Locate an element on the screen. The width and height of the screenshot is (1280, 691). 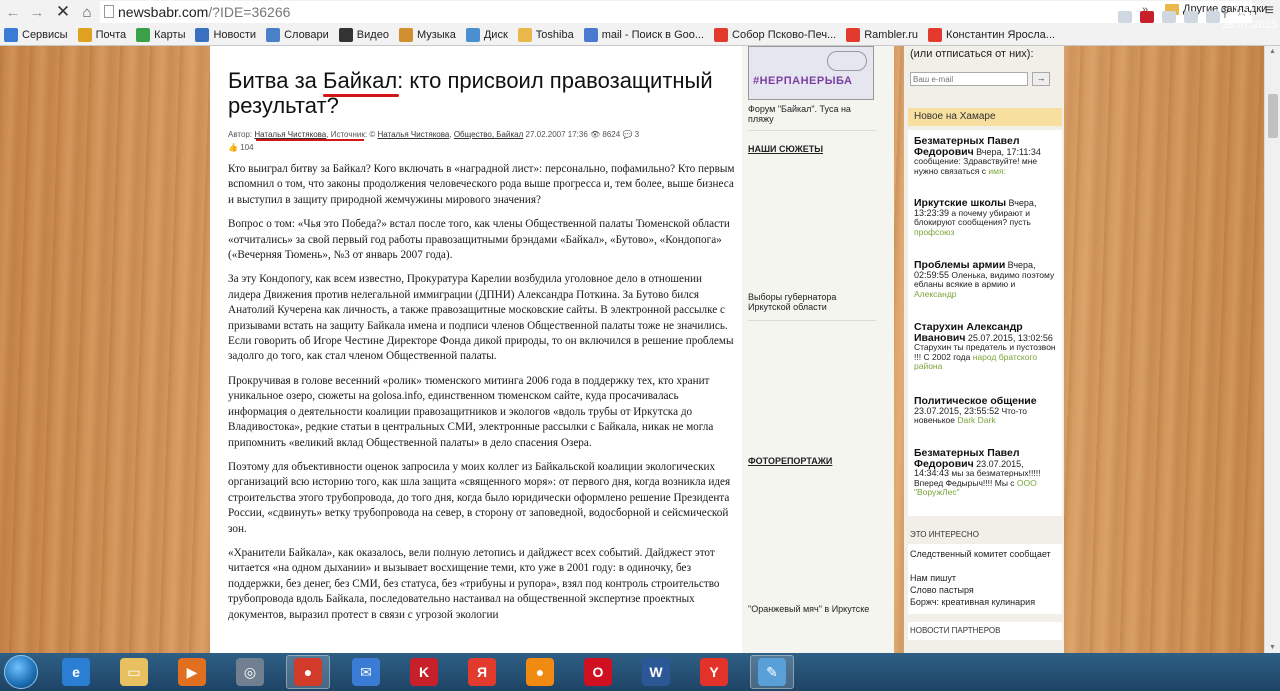
taskbar-yandex-browser-button: Y is located at coordinates (714, 672).